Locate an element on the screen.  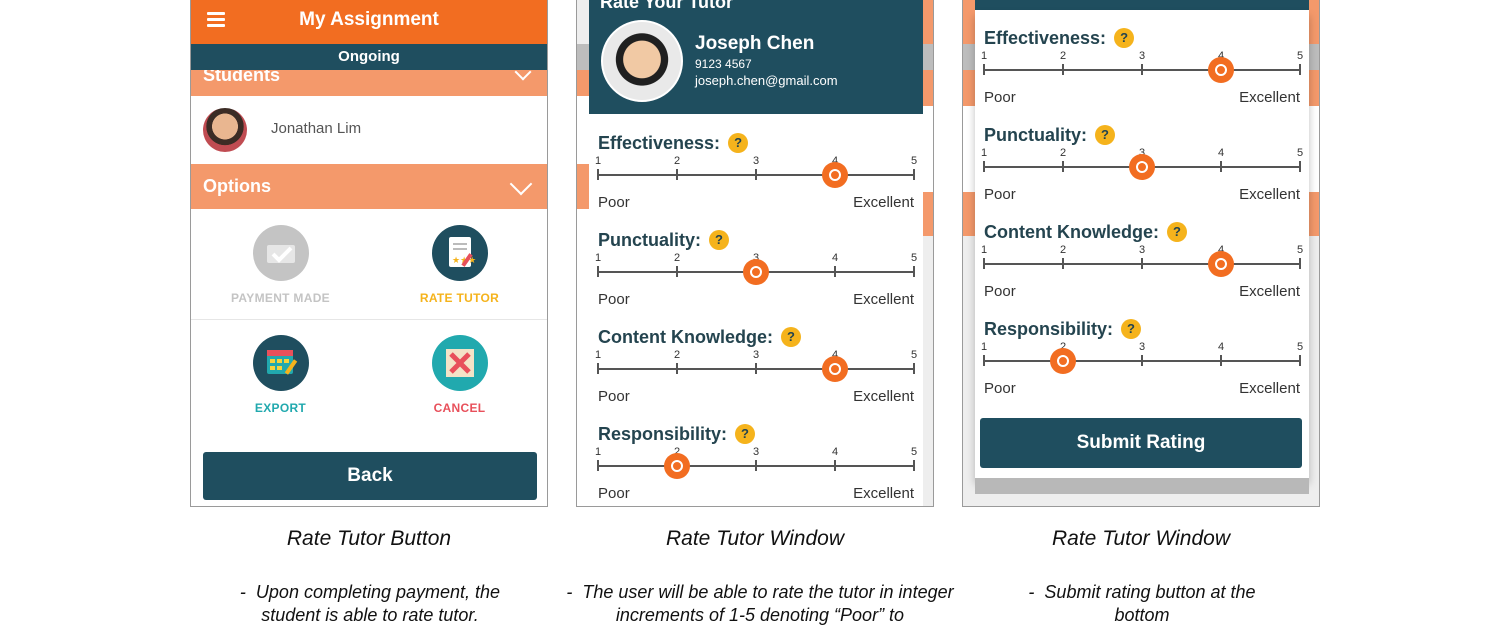
tutor-avatar is located at coordinates (642, 61).